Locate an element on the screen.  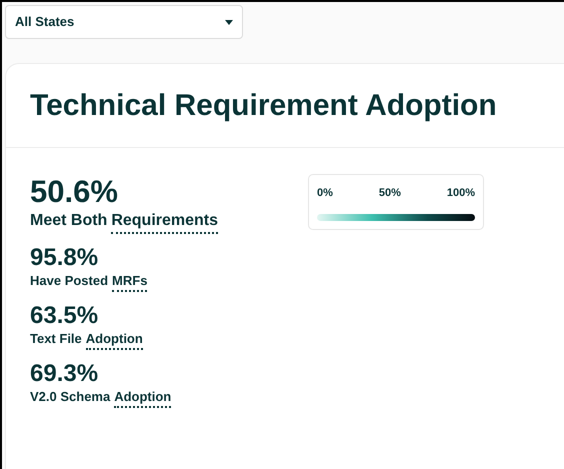
stat-value: 50.6% is located at coordinates (74, 192).